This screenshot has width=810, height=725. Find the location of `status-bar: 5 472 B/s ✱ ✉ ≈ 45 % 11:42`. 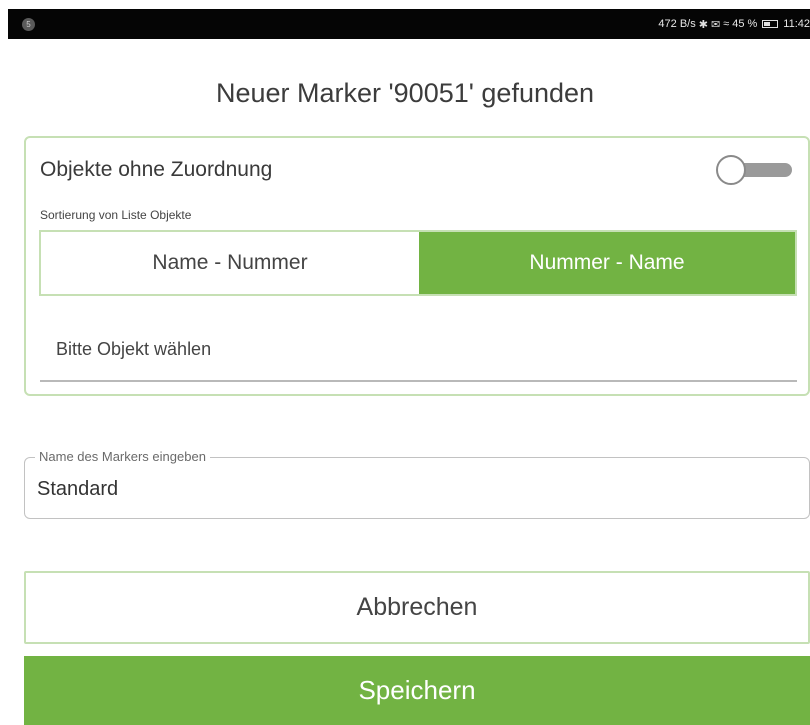

status-bar: 5 472 B/s ✱ ✉ ≈ 45 % 11:42 is located at coordinates (409, 24).